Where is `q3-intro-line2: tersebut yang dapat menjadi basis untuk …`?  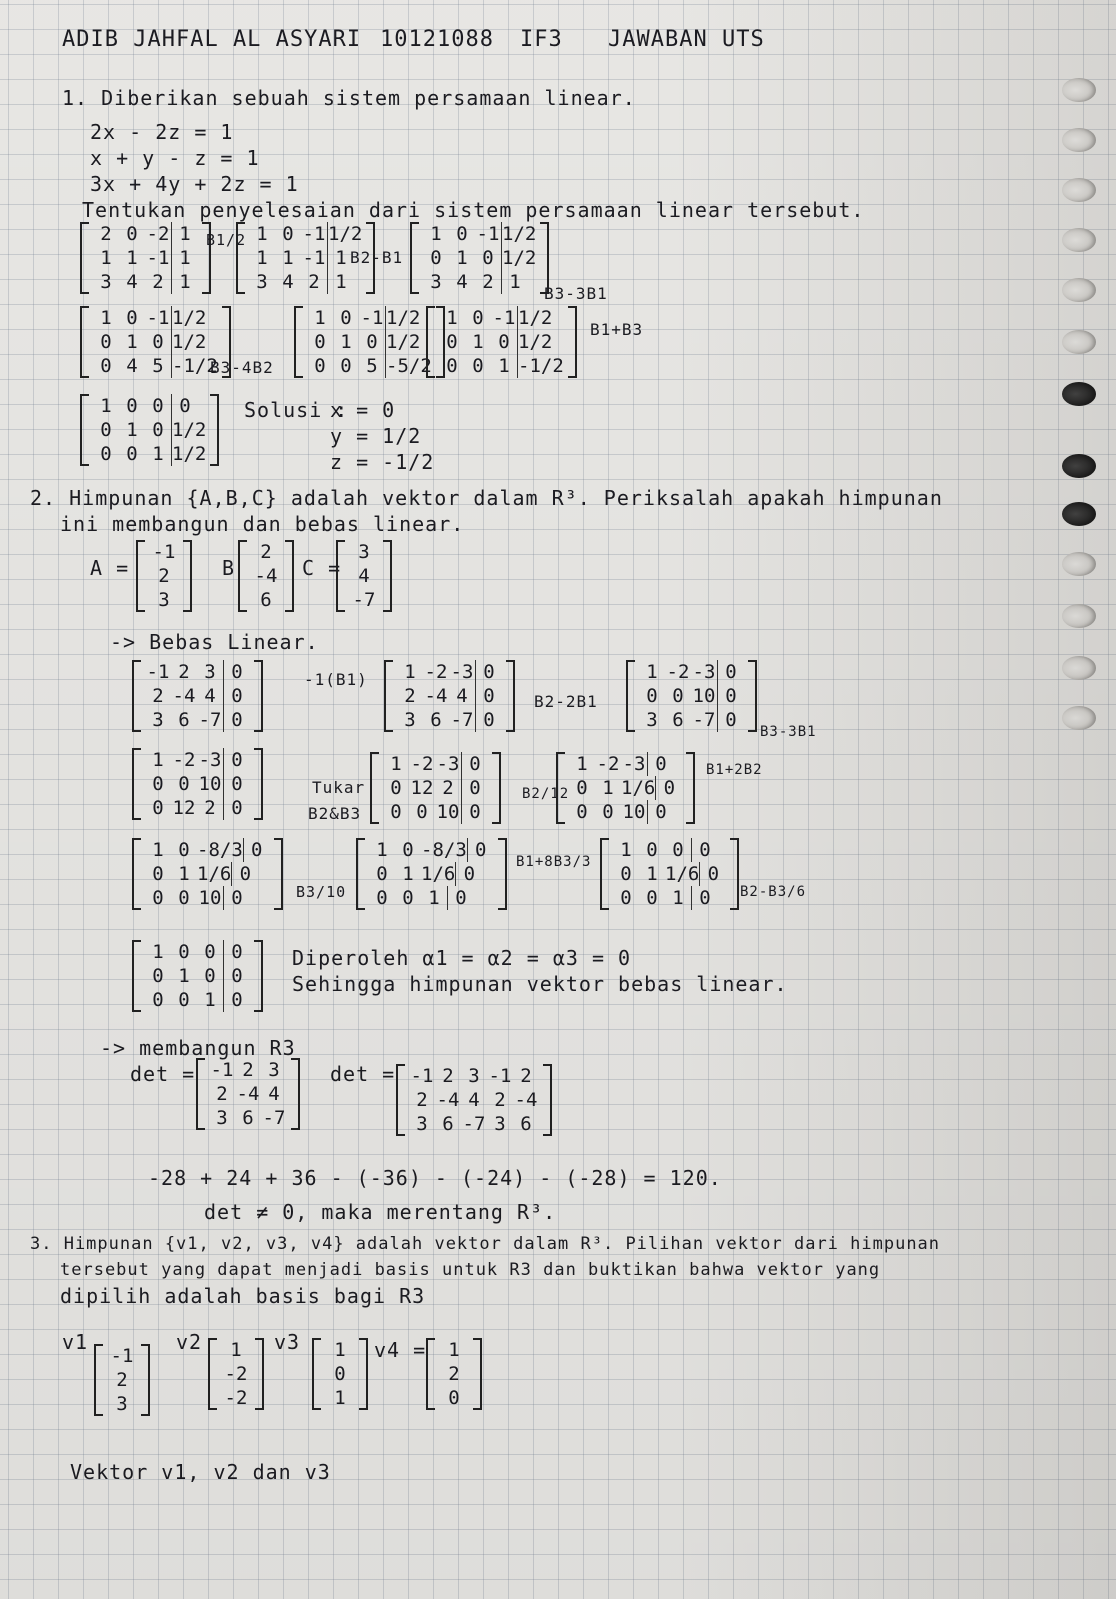
q3-intro-line2: tersebut yang dapat menjadi basis untuk … is located at coordinates (470, 1270).